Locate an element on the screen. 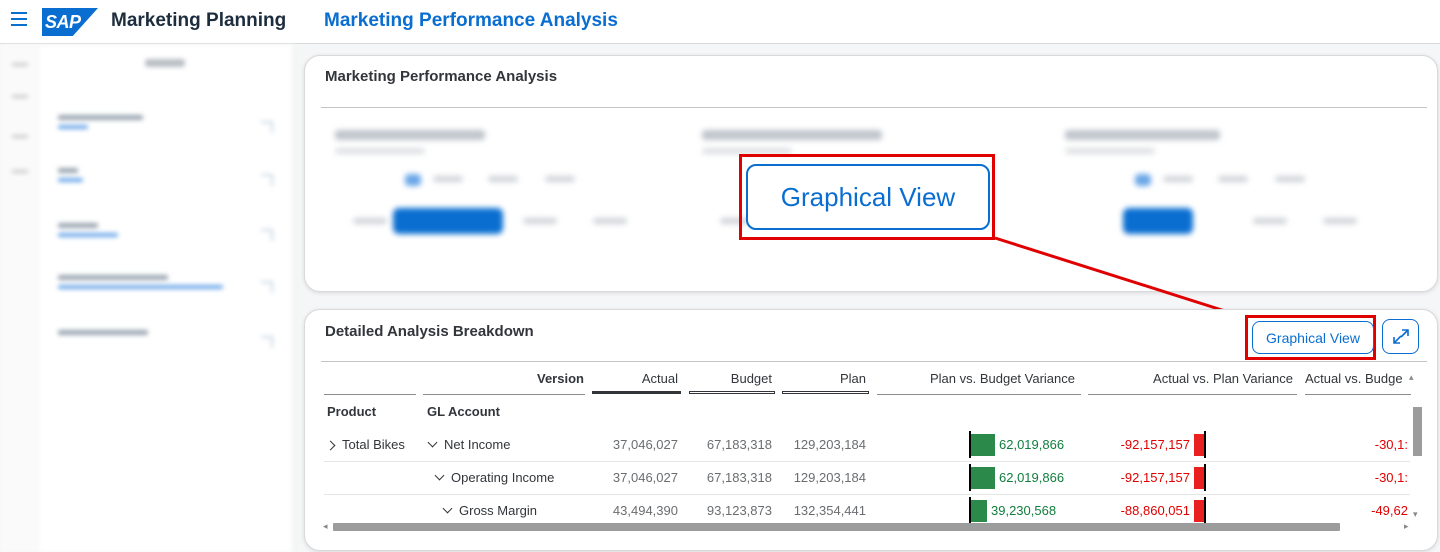  expand-chevron-icon is located at coordinates (330, 445).